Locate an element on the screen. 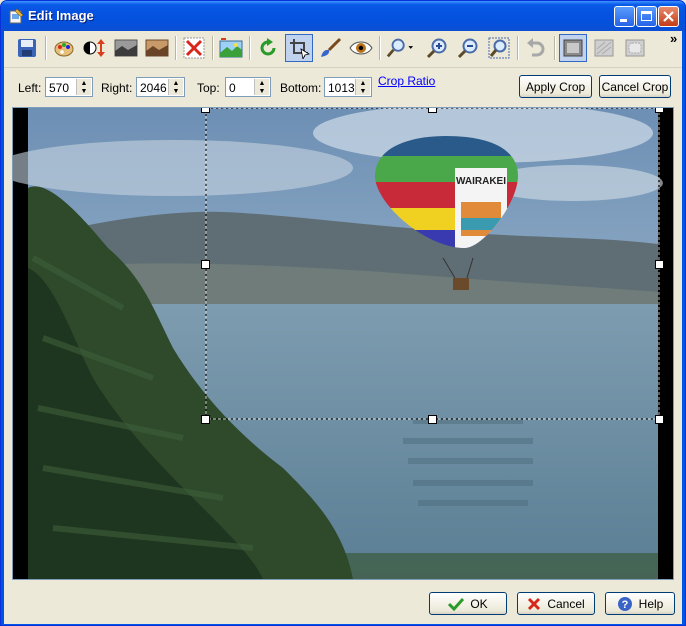  right-label: Right: is located at coordinates (117, 88).